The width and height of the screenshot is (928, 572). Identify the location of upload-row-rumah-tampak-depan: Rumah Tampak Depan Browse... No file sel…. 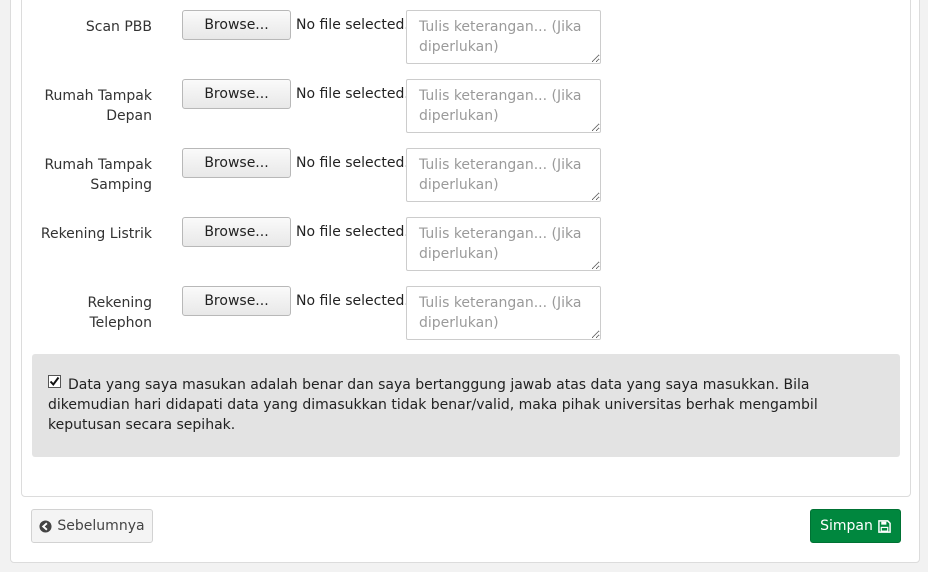
(464, 107).